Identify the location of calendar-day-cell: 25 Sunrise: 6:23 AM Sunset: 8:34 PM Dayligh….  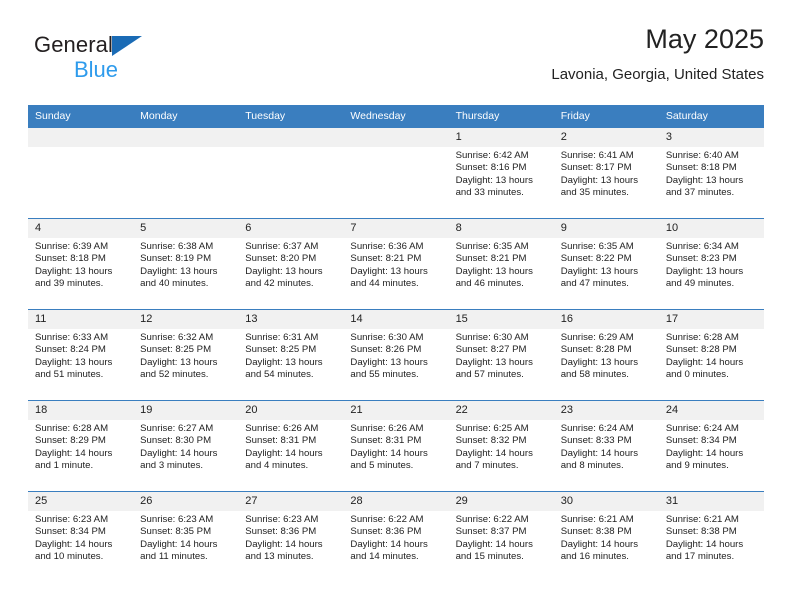
(81, 536).